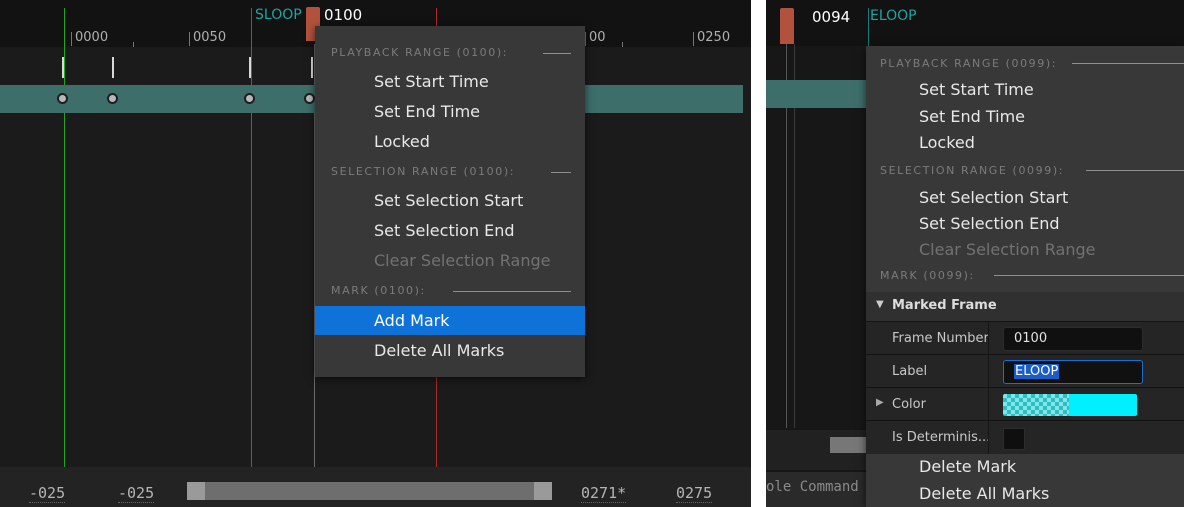 The image size is (1184, 507). Describe the element at coordinates (207, 38) in the screenshot. I see `ruler-tick-label: 0050` at that location.